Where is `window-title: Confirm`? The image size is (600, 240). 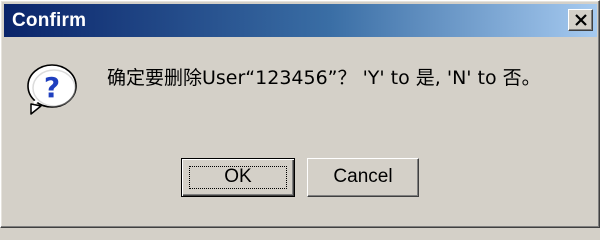 window-title: Confirm is located at coordinates (49, 20).